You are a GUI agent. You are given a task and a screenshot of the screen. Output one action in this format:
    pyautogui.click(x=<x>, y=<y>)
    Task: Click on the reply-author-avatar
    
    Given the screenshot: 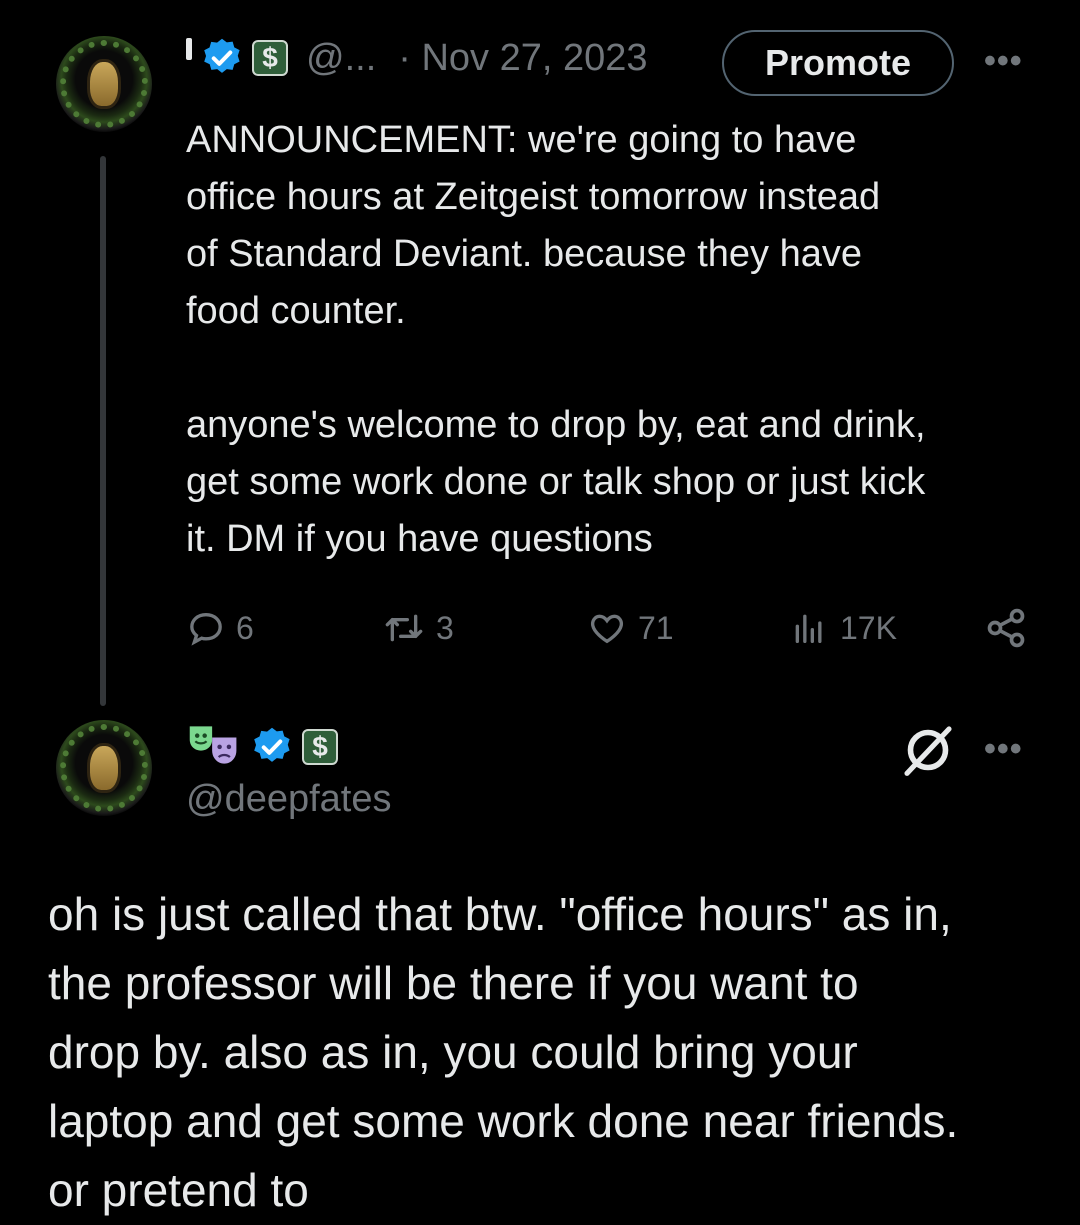 What is the action you would take?
    pyautogui.click(x=104, y=768)
    